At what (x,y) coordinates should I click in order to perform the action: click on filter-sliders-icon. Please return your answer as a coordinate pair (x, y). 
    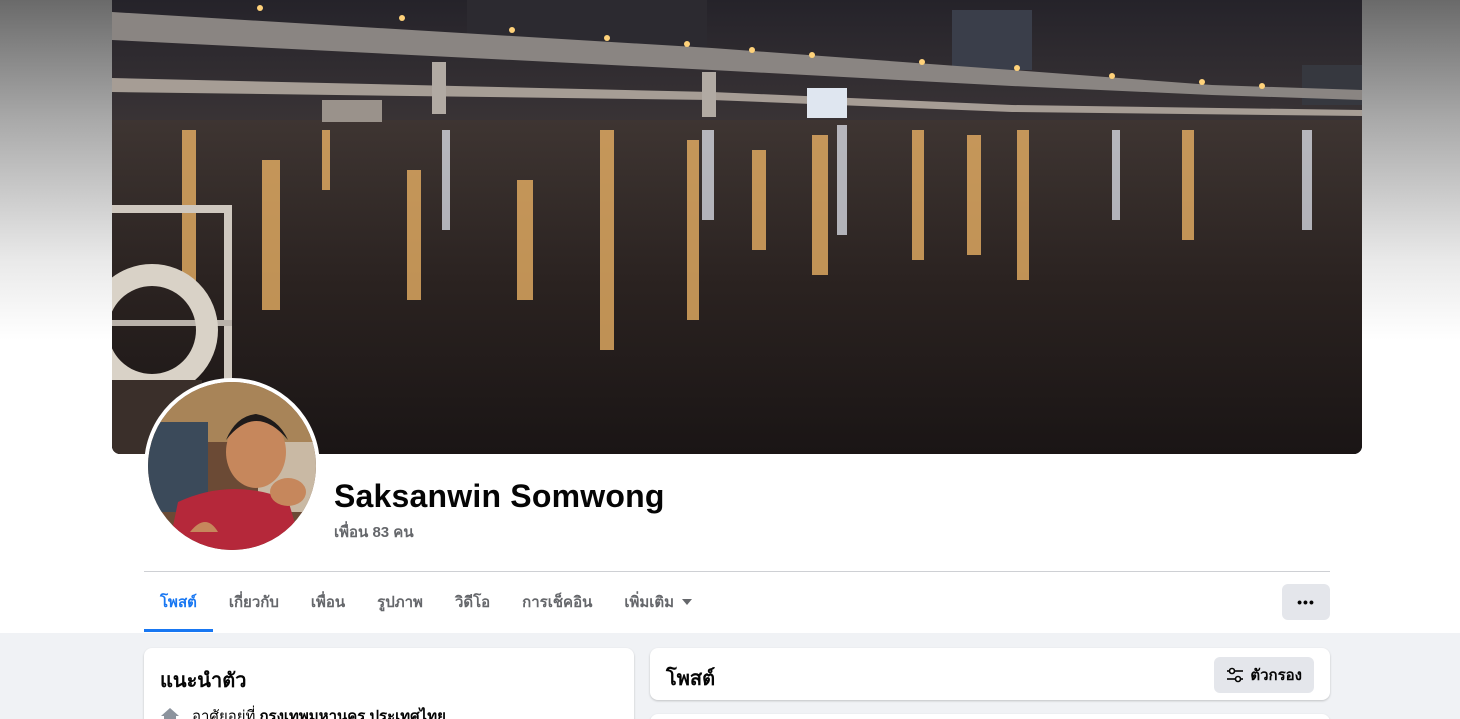
    Looking at the image, I should click on (1235, 675).